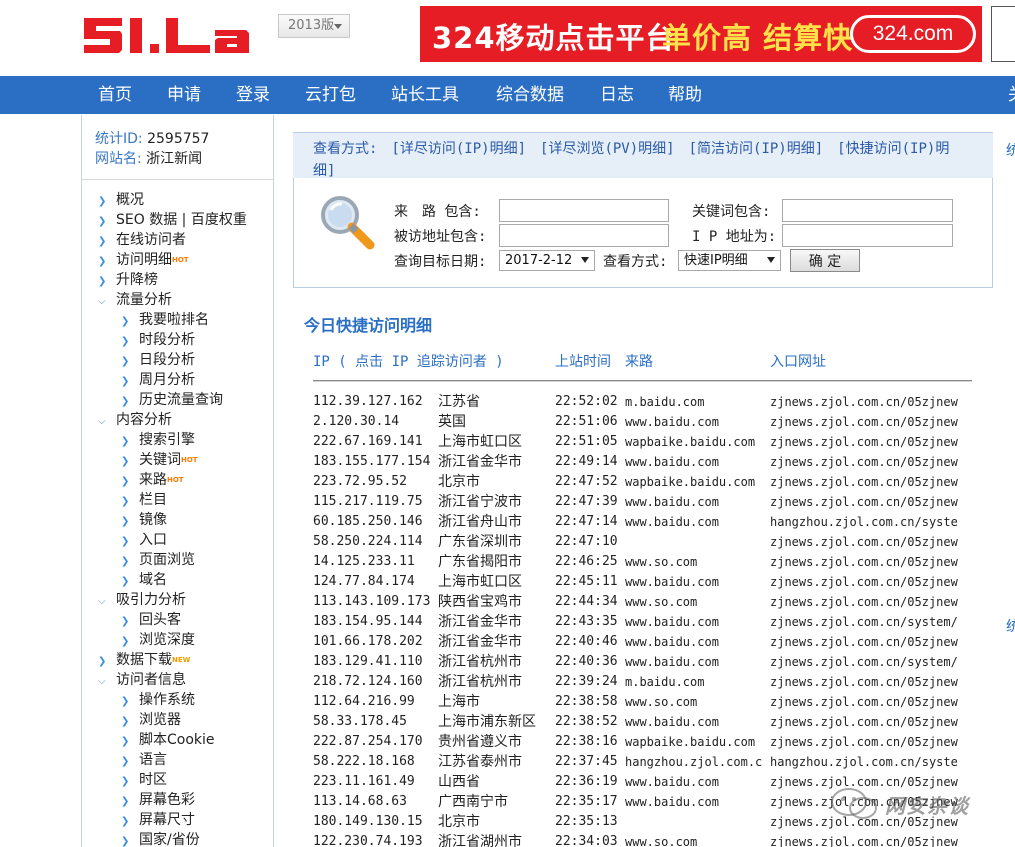 This screenshot has width=1015, height=847. I want to click on cell-ip: 115.217.119.75, so click(368, 502).